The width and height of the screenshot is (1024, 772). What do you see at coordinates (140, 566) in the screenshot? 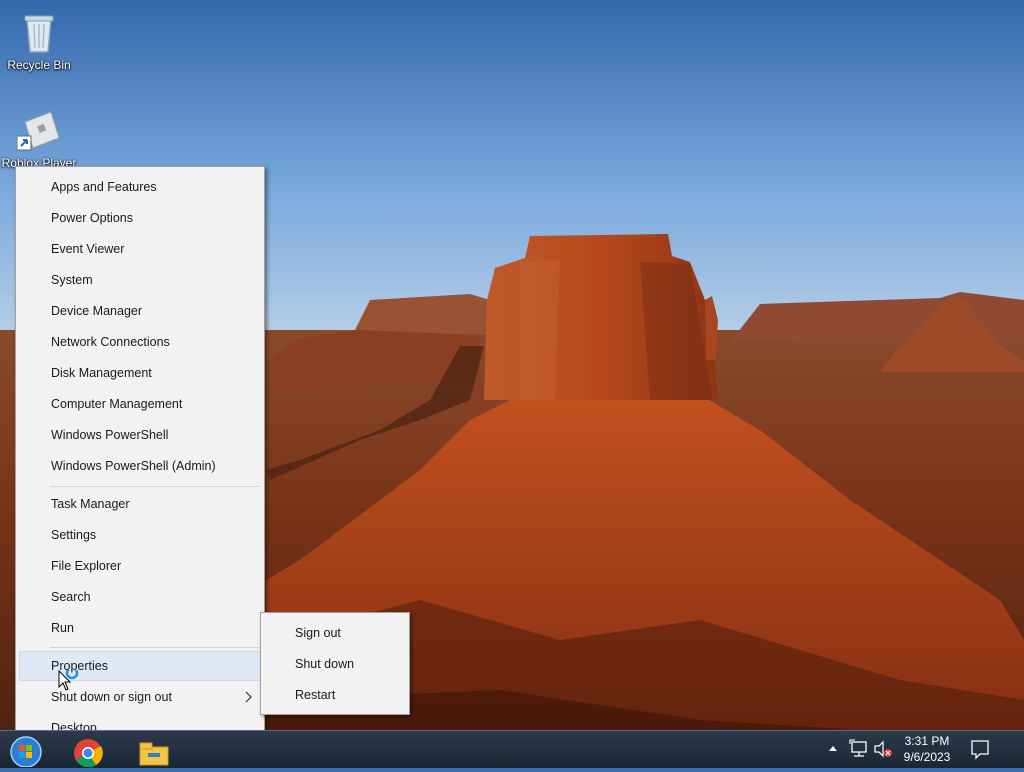
I see `menu-item-file-explorer: File Explorer` at bounding box center [140, 566].